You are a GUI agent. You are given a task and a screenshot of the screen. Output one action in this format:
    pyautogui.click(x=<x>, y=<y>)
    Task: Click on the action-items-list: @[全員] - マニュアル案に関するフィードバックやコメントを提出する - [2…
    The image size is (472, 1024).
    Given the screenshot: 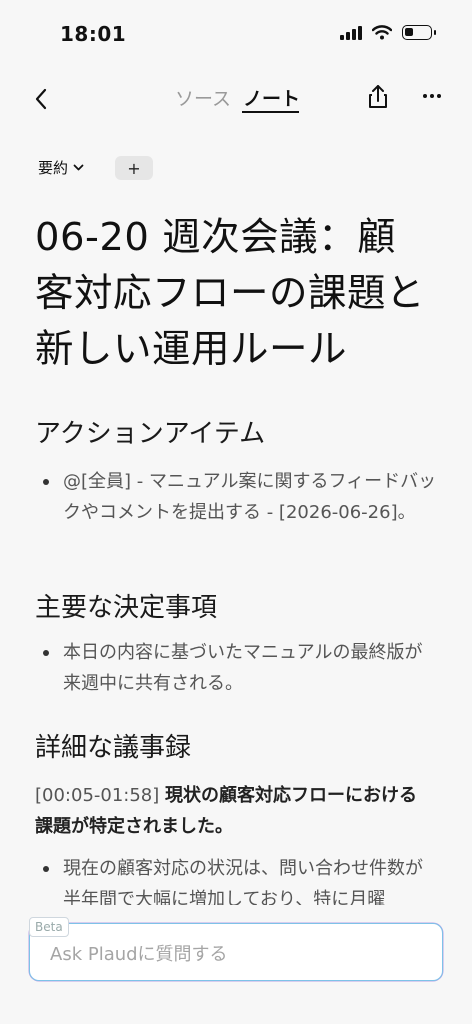 What is the action you would take?
    pyautogui.click(x=237, y=497)
    